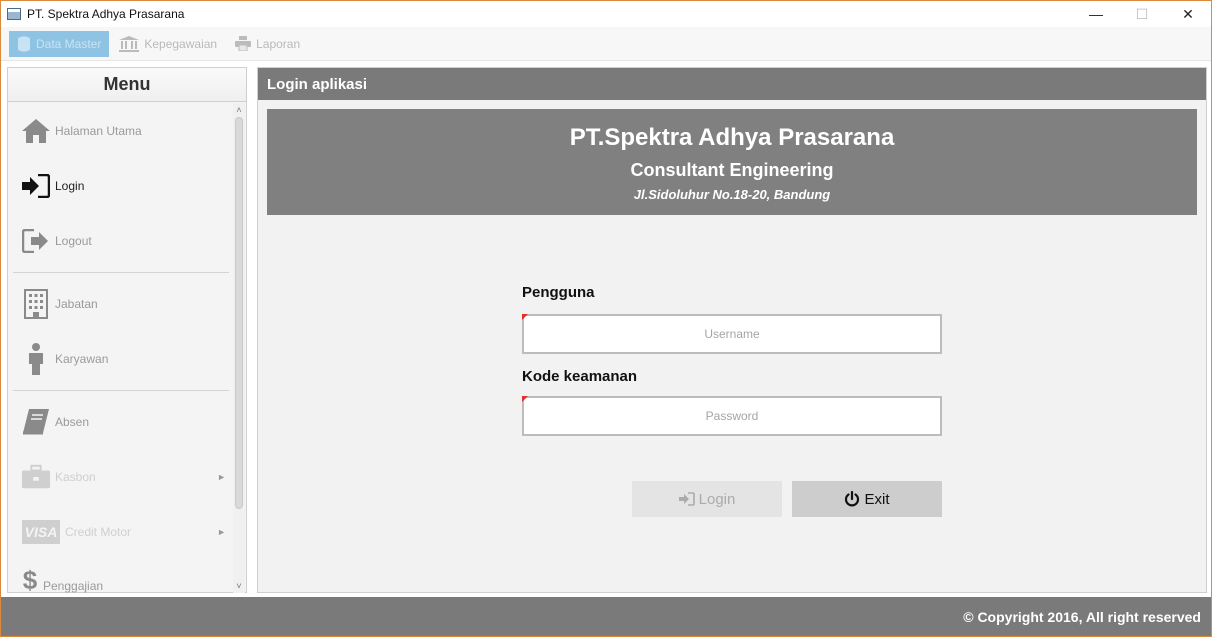  Describe the element at coordinates (98, 130) in the screenshot. I see `sidebar-item-label: Halaman Utama` at that location.